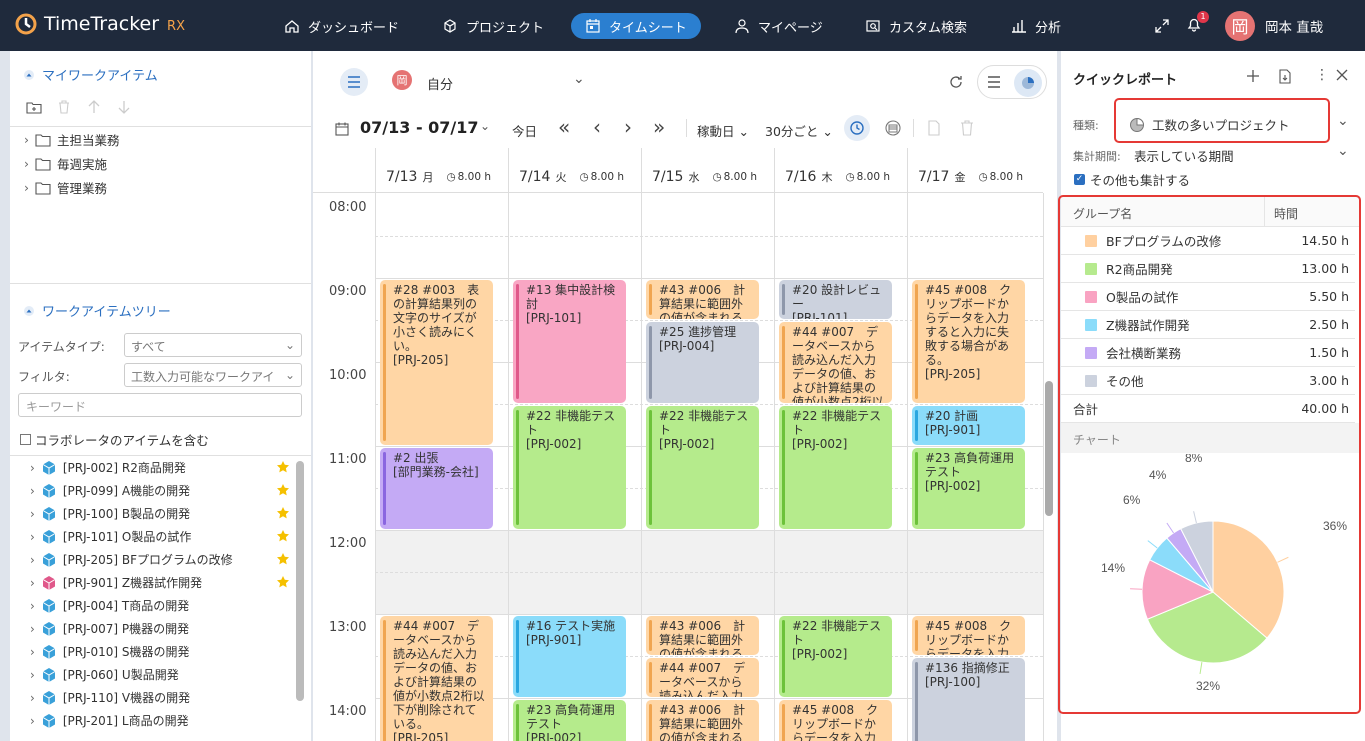  Describe the element at coordinates (956, 82) in the screenshot. I see `refresh-button` at that location.